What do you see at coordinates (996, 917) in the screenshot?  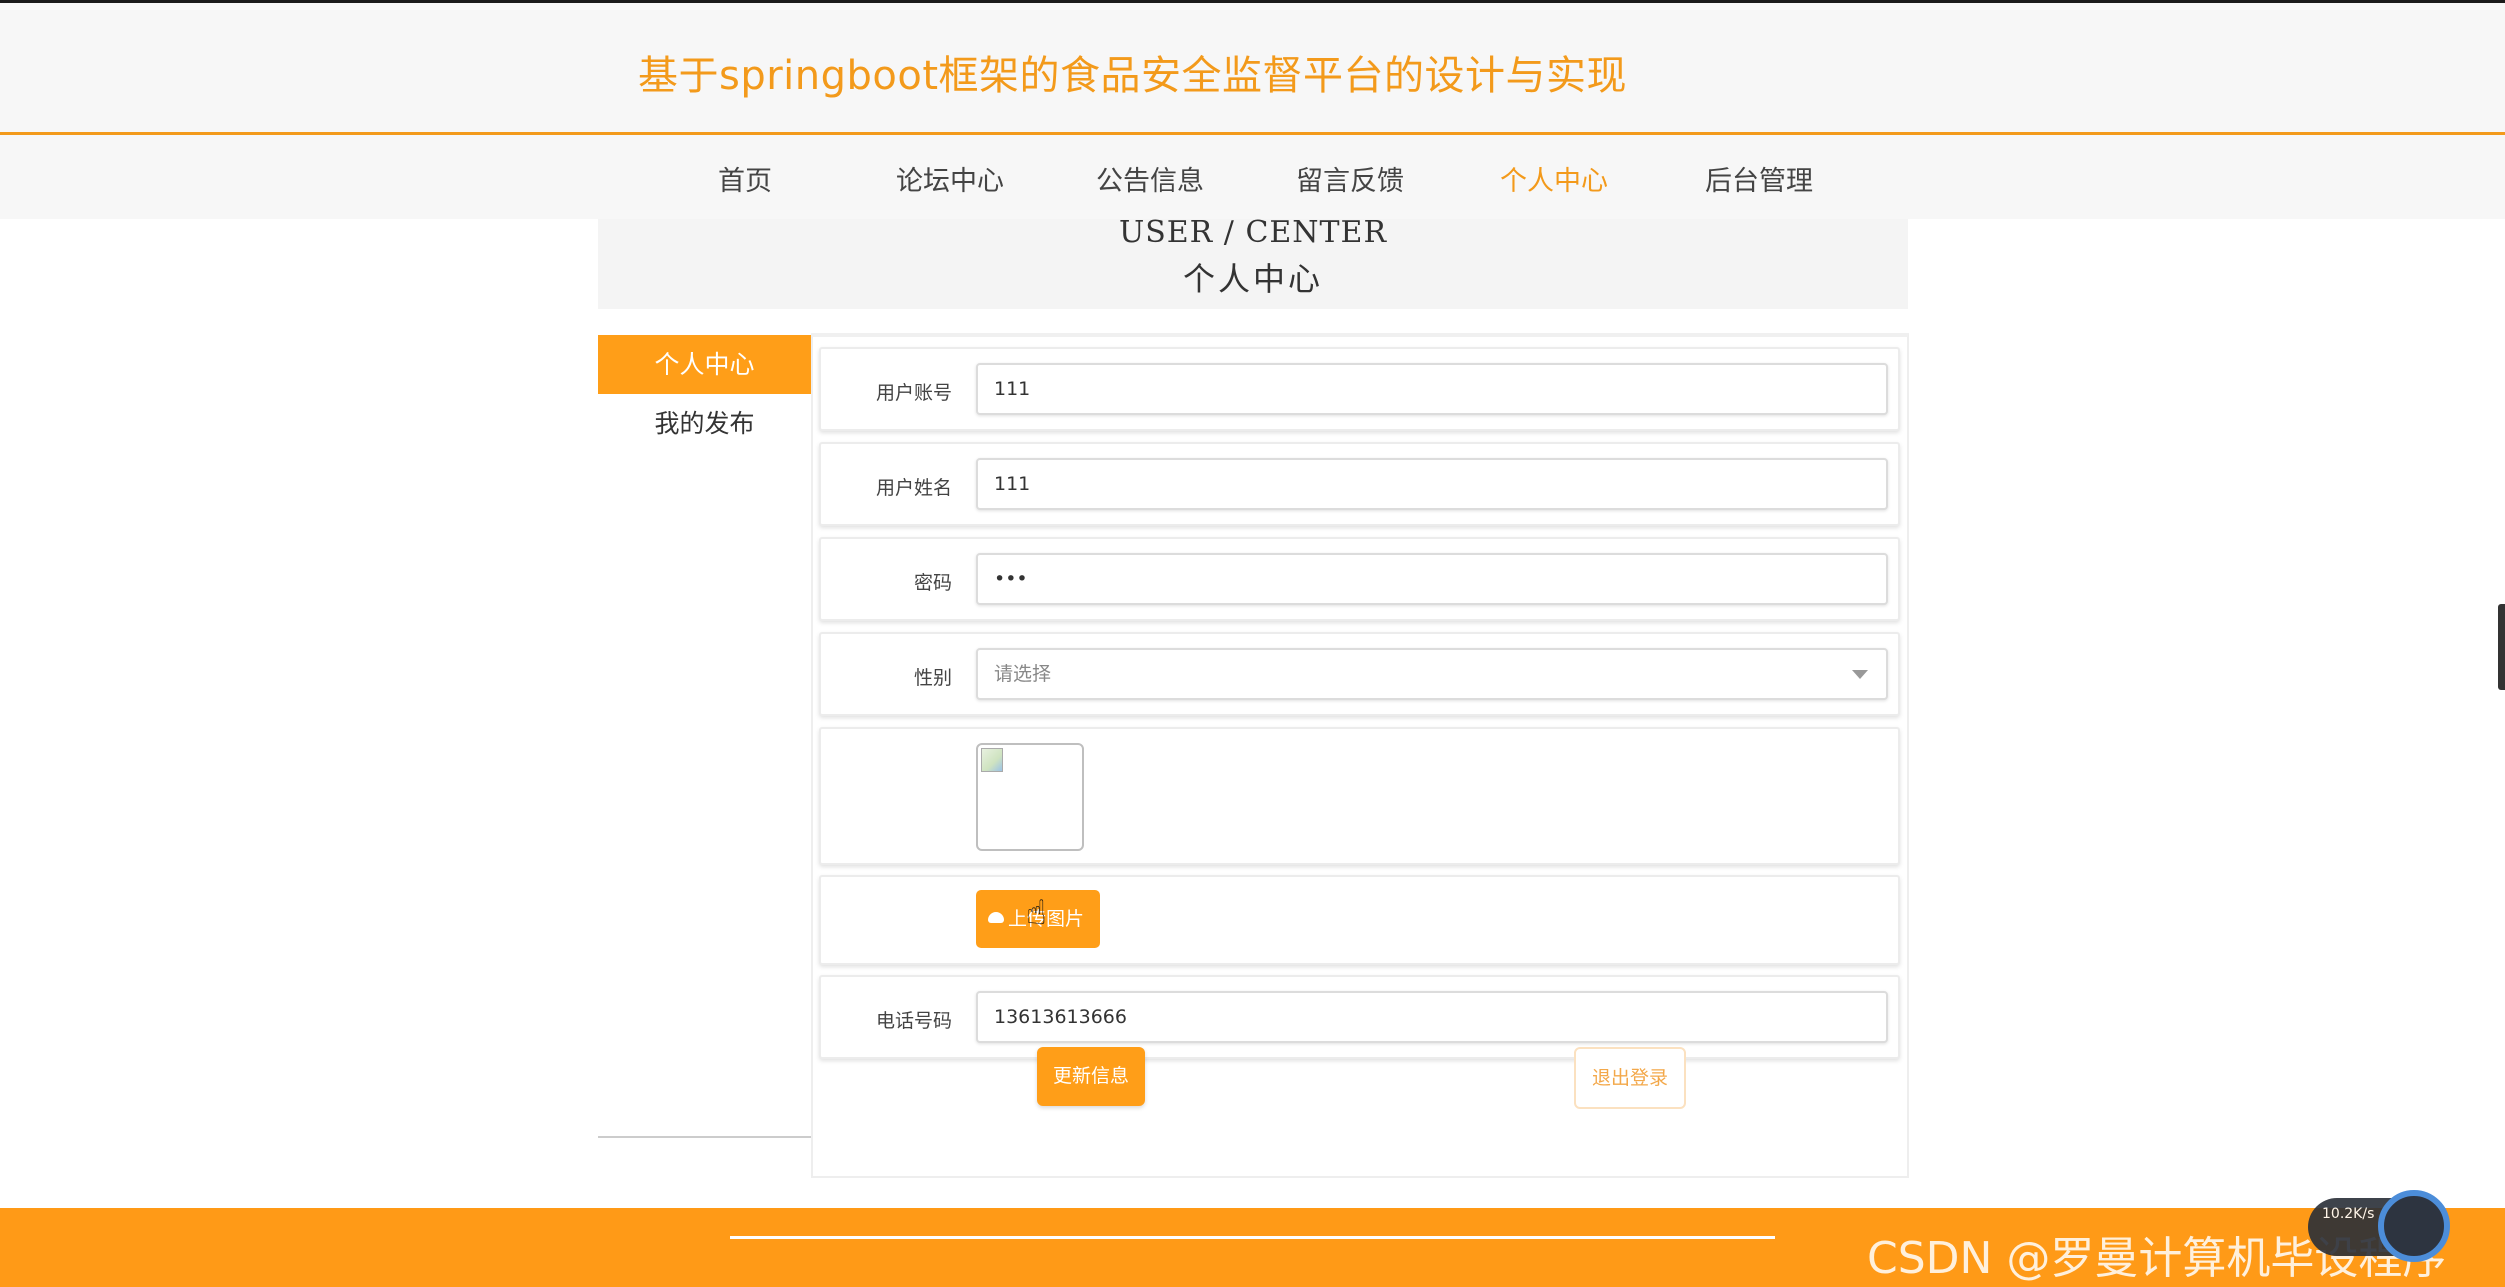 I see `cloud-upload-icon` at bounding box center [996, 917].